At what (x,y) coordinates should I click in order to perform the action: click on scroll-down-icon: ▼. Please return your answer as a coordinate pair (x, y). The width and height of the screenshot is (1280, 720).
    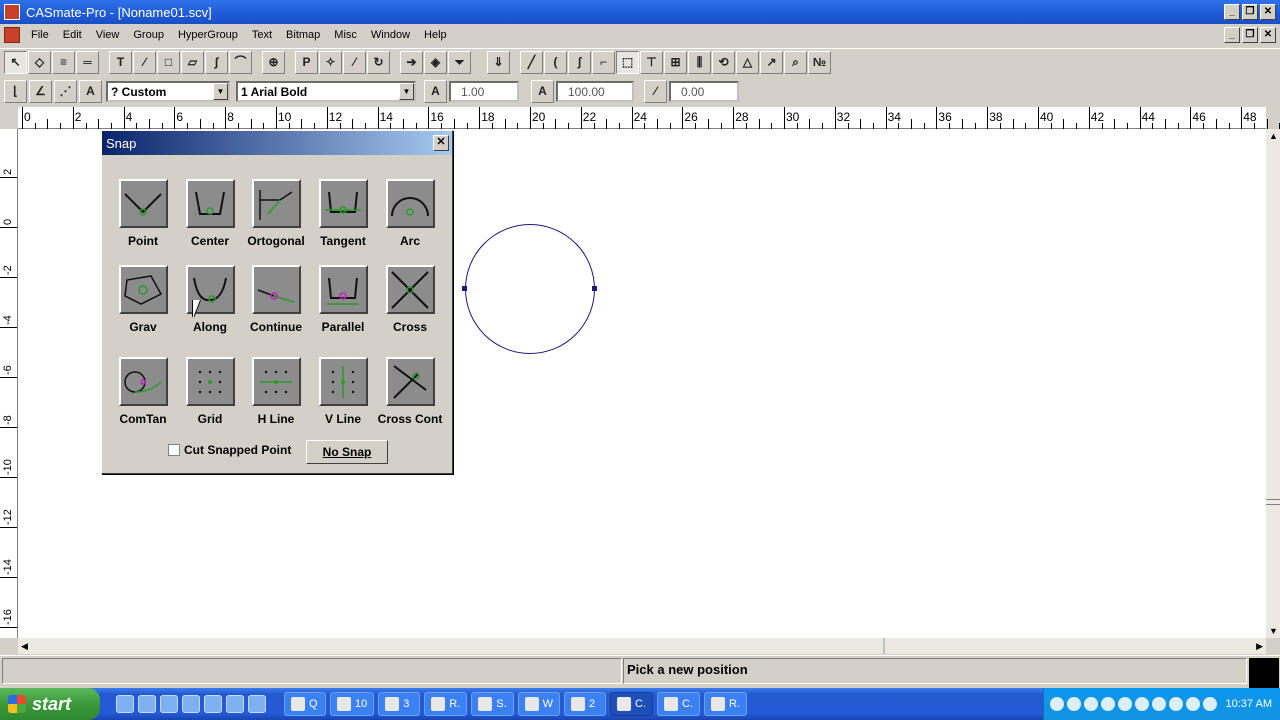
    Looking at the image, I should click on (1273, 631).